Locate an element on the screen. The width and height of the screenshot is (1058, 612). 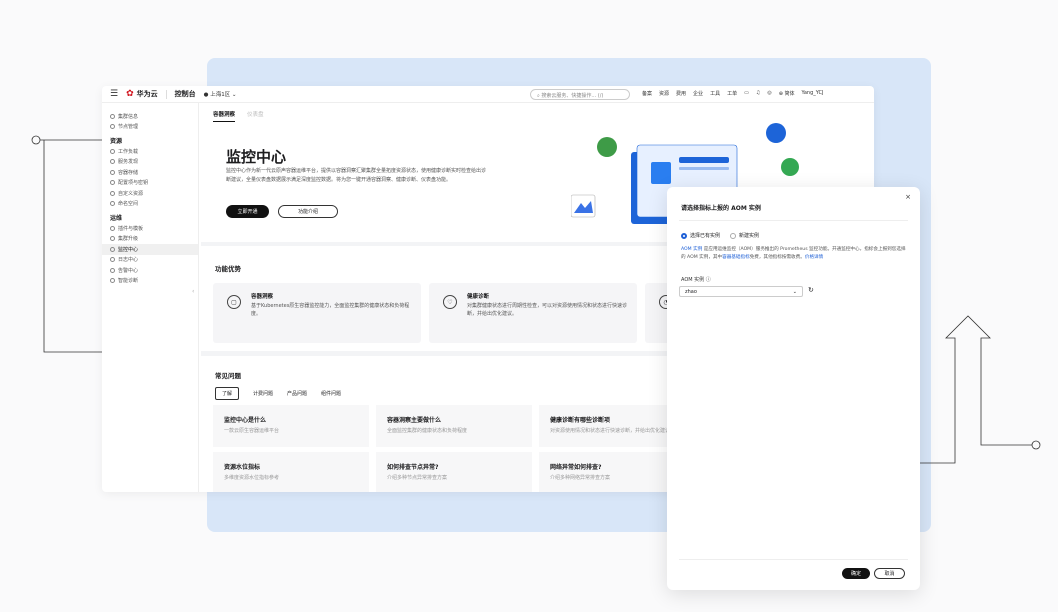
user-menu: Yang_YCJ is located at coordinates (812, 93).